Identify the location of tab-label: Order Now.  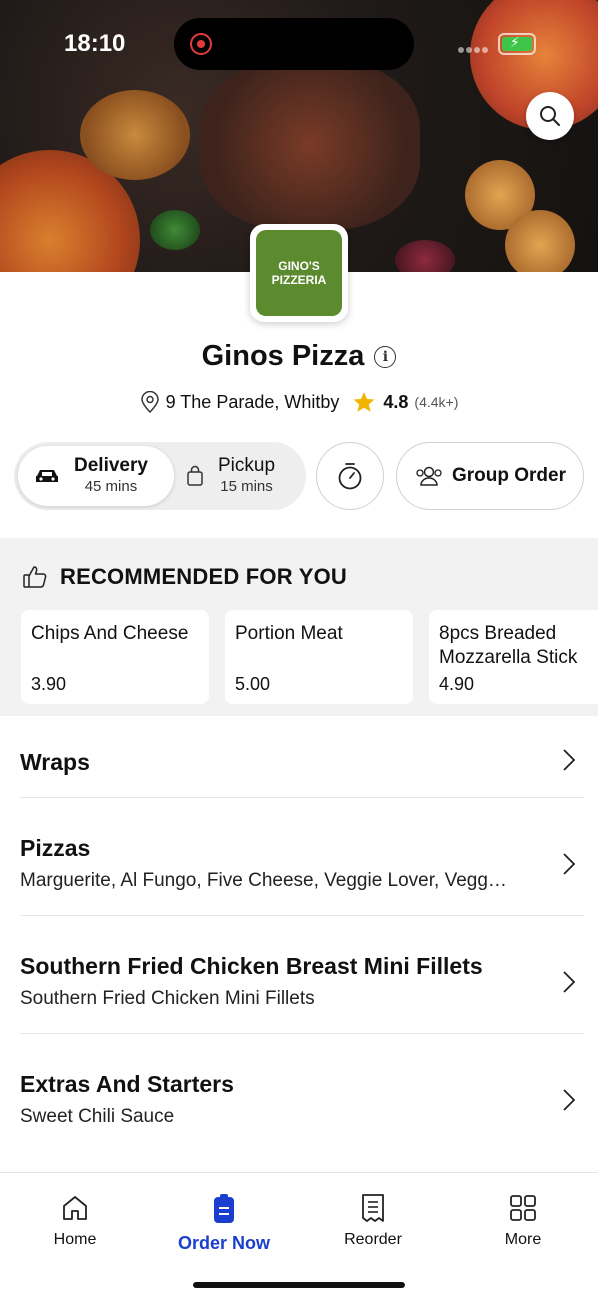
(223, 1243).